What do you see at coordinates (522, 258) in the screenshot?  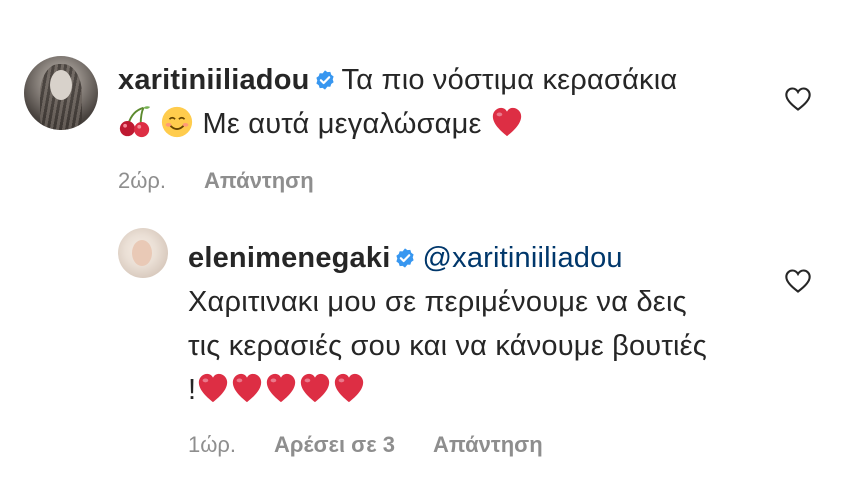 I see `mention-link: @xaritiniiliadou` at bounding box center [522, 258].